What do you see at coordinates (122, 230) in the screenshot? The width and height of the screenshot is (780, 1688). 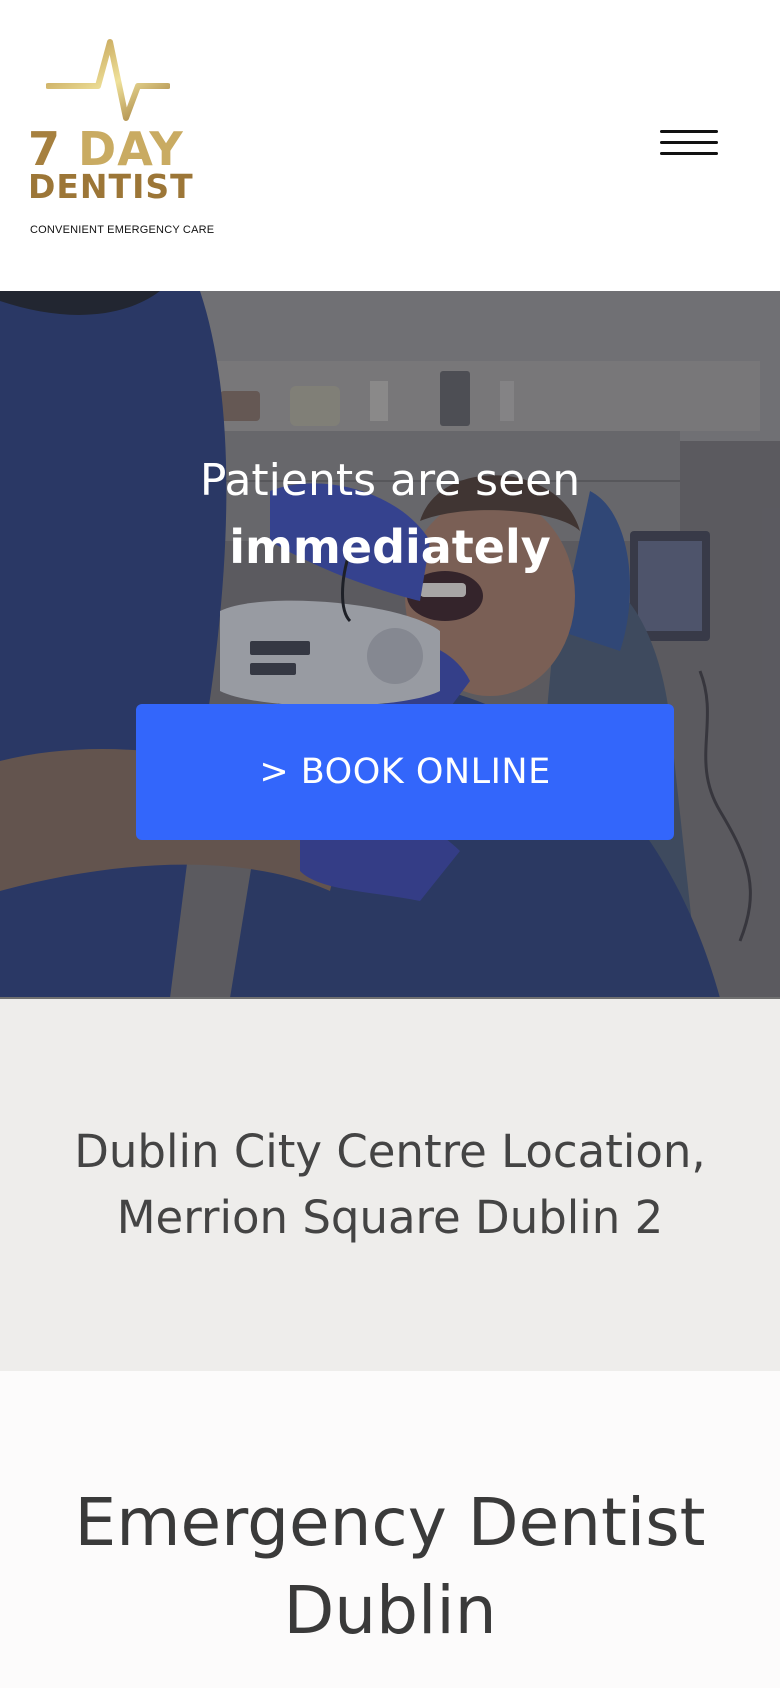 I see `logo-tagline: CONVENIENT EMERGENCY CARE` at bounding box center [122, 230].